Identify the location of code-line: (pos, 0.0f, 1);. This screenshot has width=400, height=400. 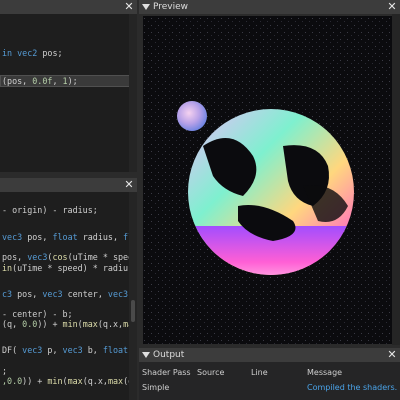
(40, 81).